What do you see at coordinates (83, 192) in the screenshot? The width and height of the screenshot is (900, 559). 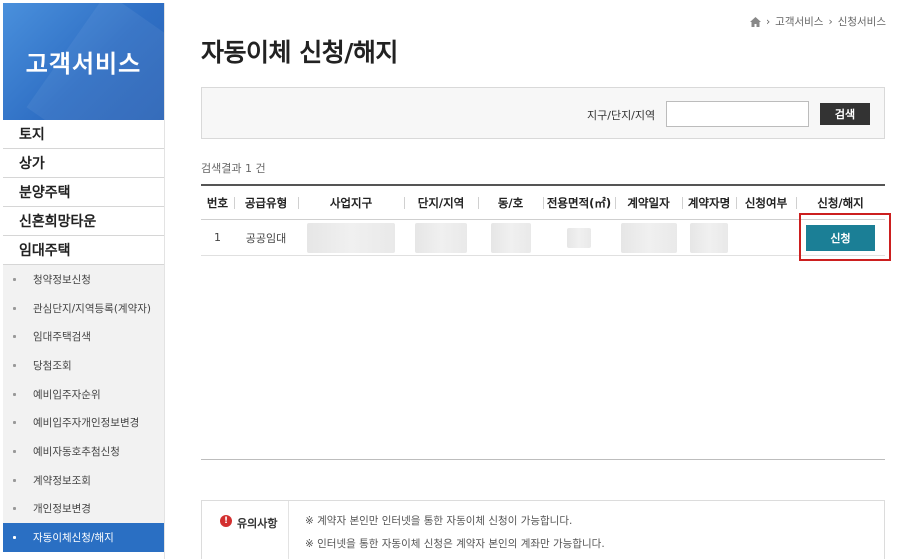 I see `sidebar-item-sale-housing: 분양주택` at bounding box center [83, 192].